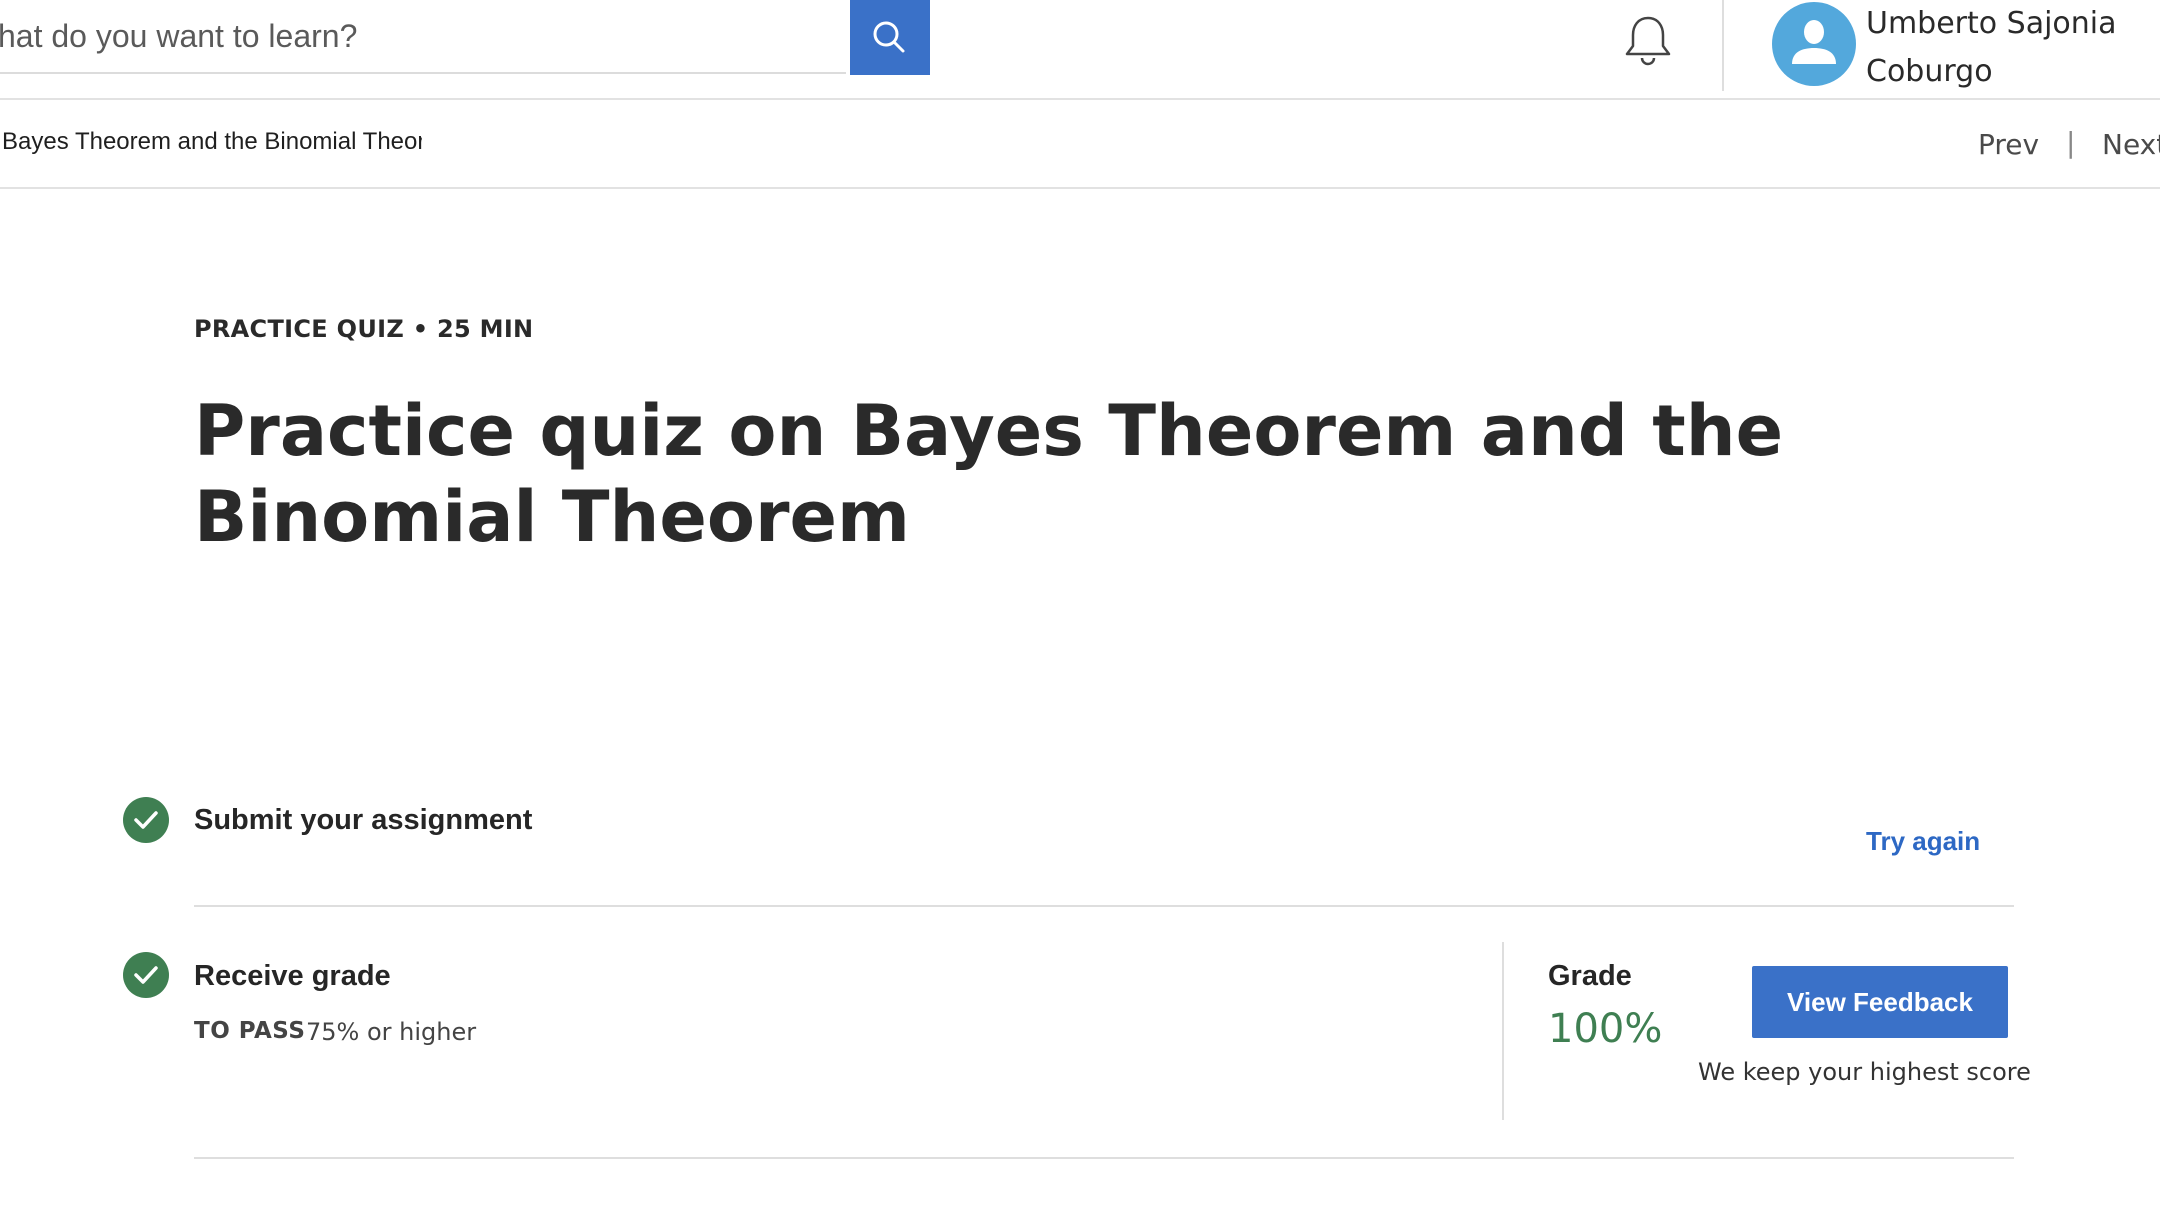 The width and height of the screenshot is (2160, 1214). What do you see at coordinates (1605, 1029) in the screenshot?
I see `grade-value: 100%` at bounding box center [1605, 1029].